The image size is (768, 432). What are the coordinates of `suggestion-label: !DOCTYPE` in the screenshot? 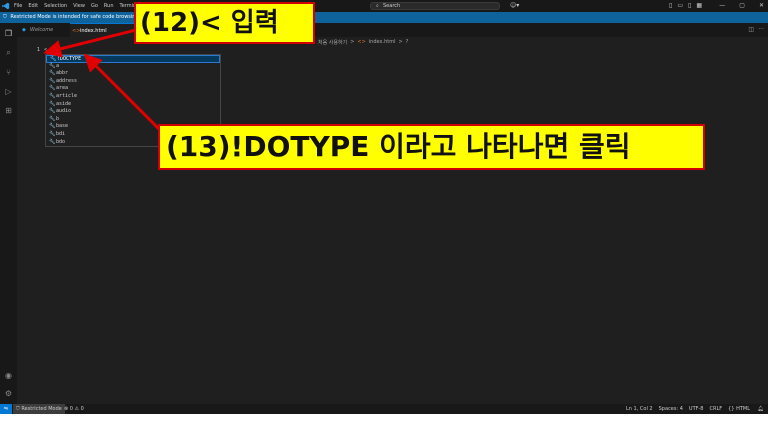 It's located at (69, 59).